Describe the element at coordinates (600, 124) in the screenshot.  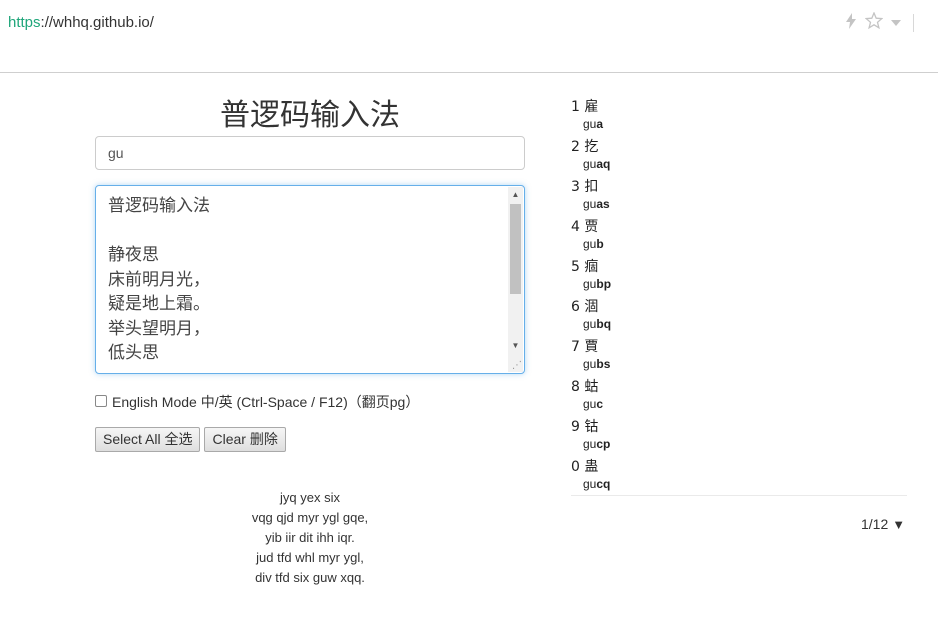
I see `candidate-code-suffix: a` at that location.